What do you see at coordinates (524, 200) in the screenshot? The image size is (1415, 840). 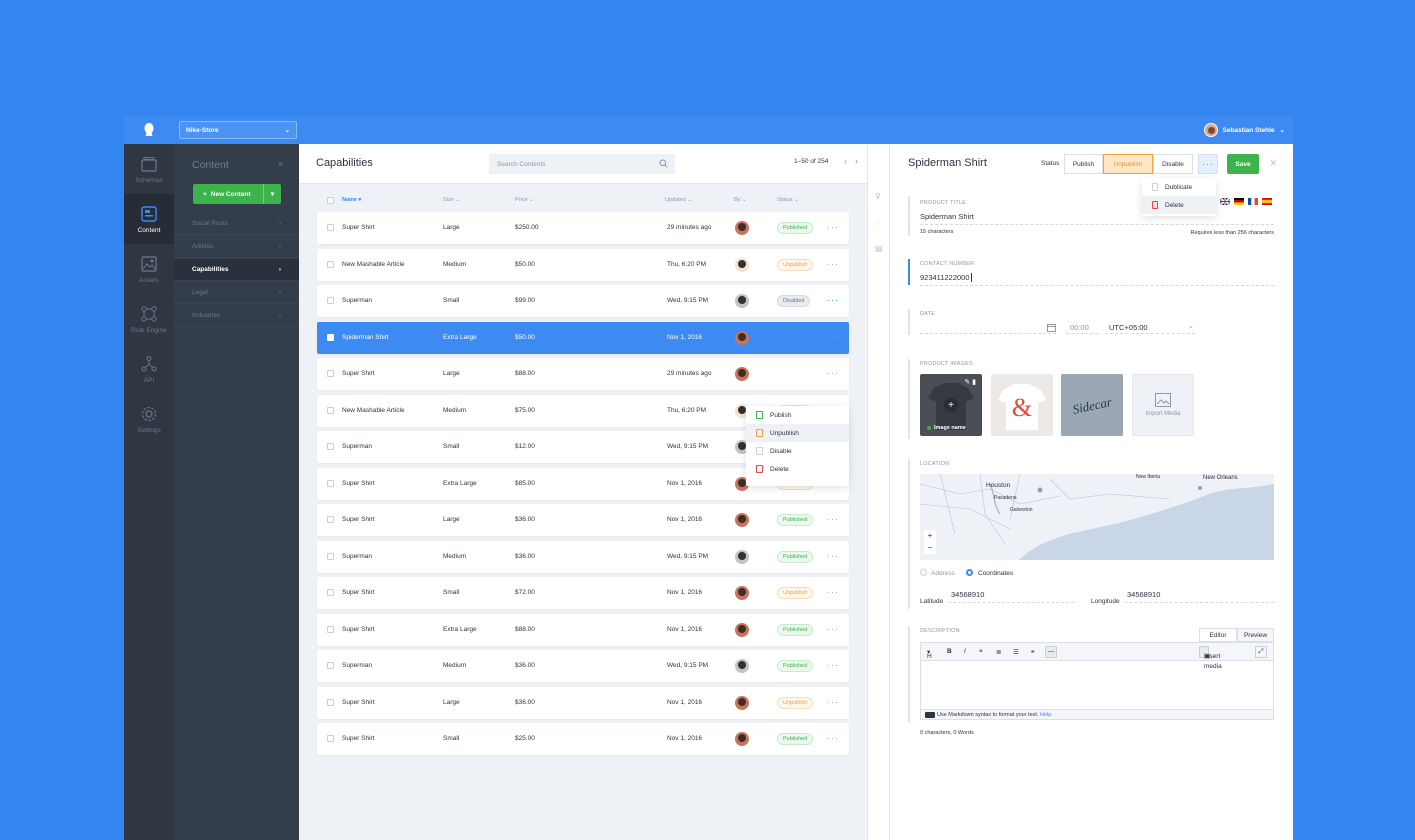 I see `column-price: Price ⌄` at bounding box center [524, 200].